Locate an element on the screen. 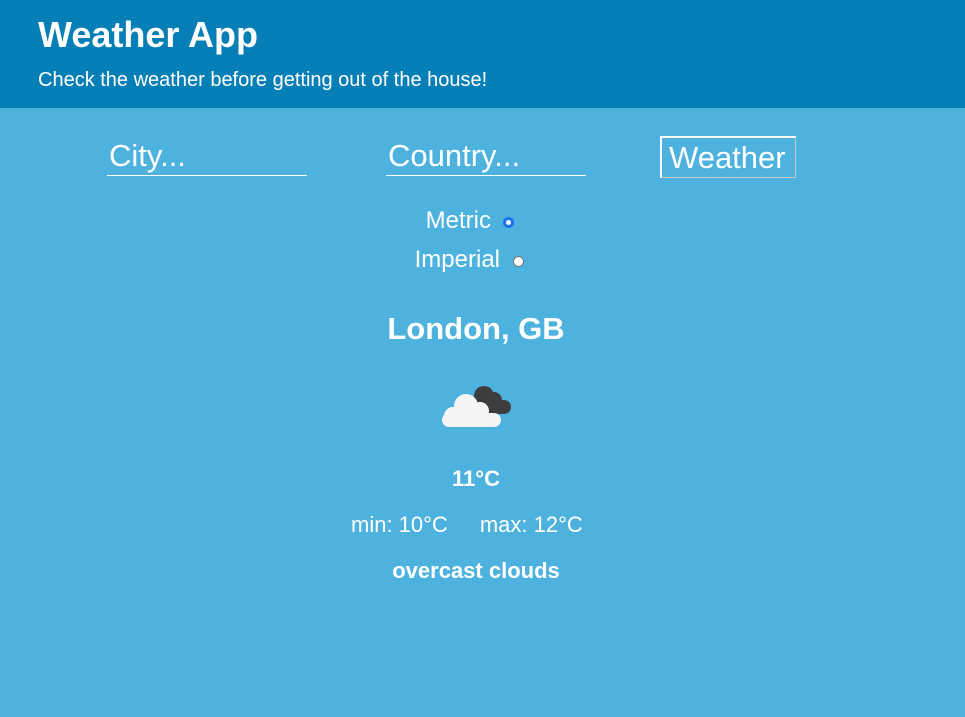  min-temperature: min: 10°C is located at coordinates (399, 524).